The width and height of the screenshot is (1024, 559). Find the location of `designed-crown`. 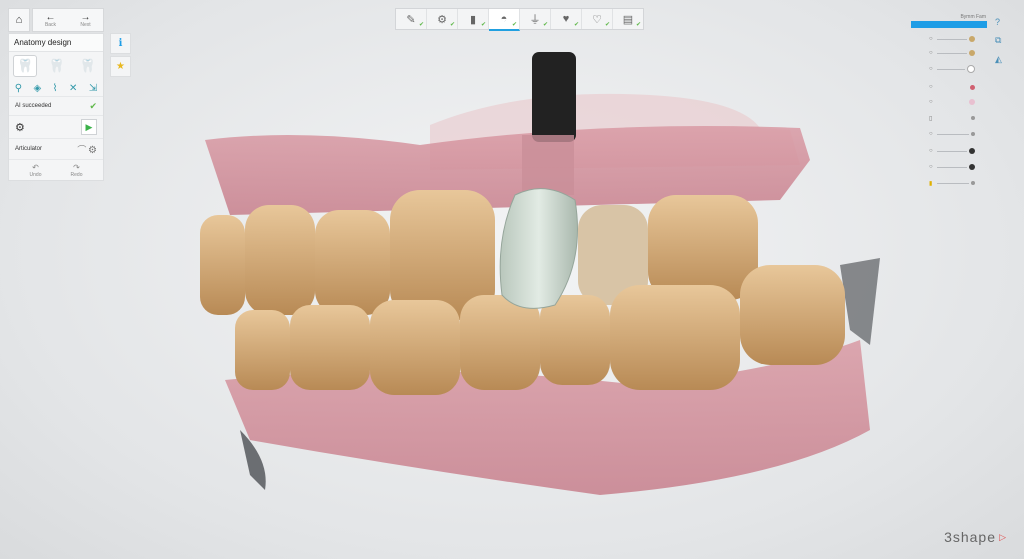

designed-crown is located at coordinates (538, 248).